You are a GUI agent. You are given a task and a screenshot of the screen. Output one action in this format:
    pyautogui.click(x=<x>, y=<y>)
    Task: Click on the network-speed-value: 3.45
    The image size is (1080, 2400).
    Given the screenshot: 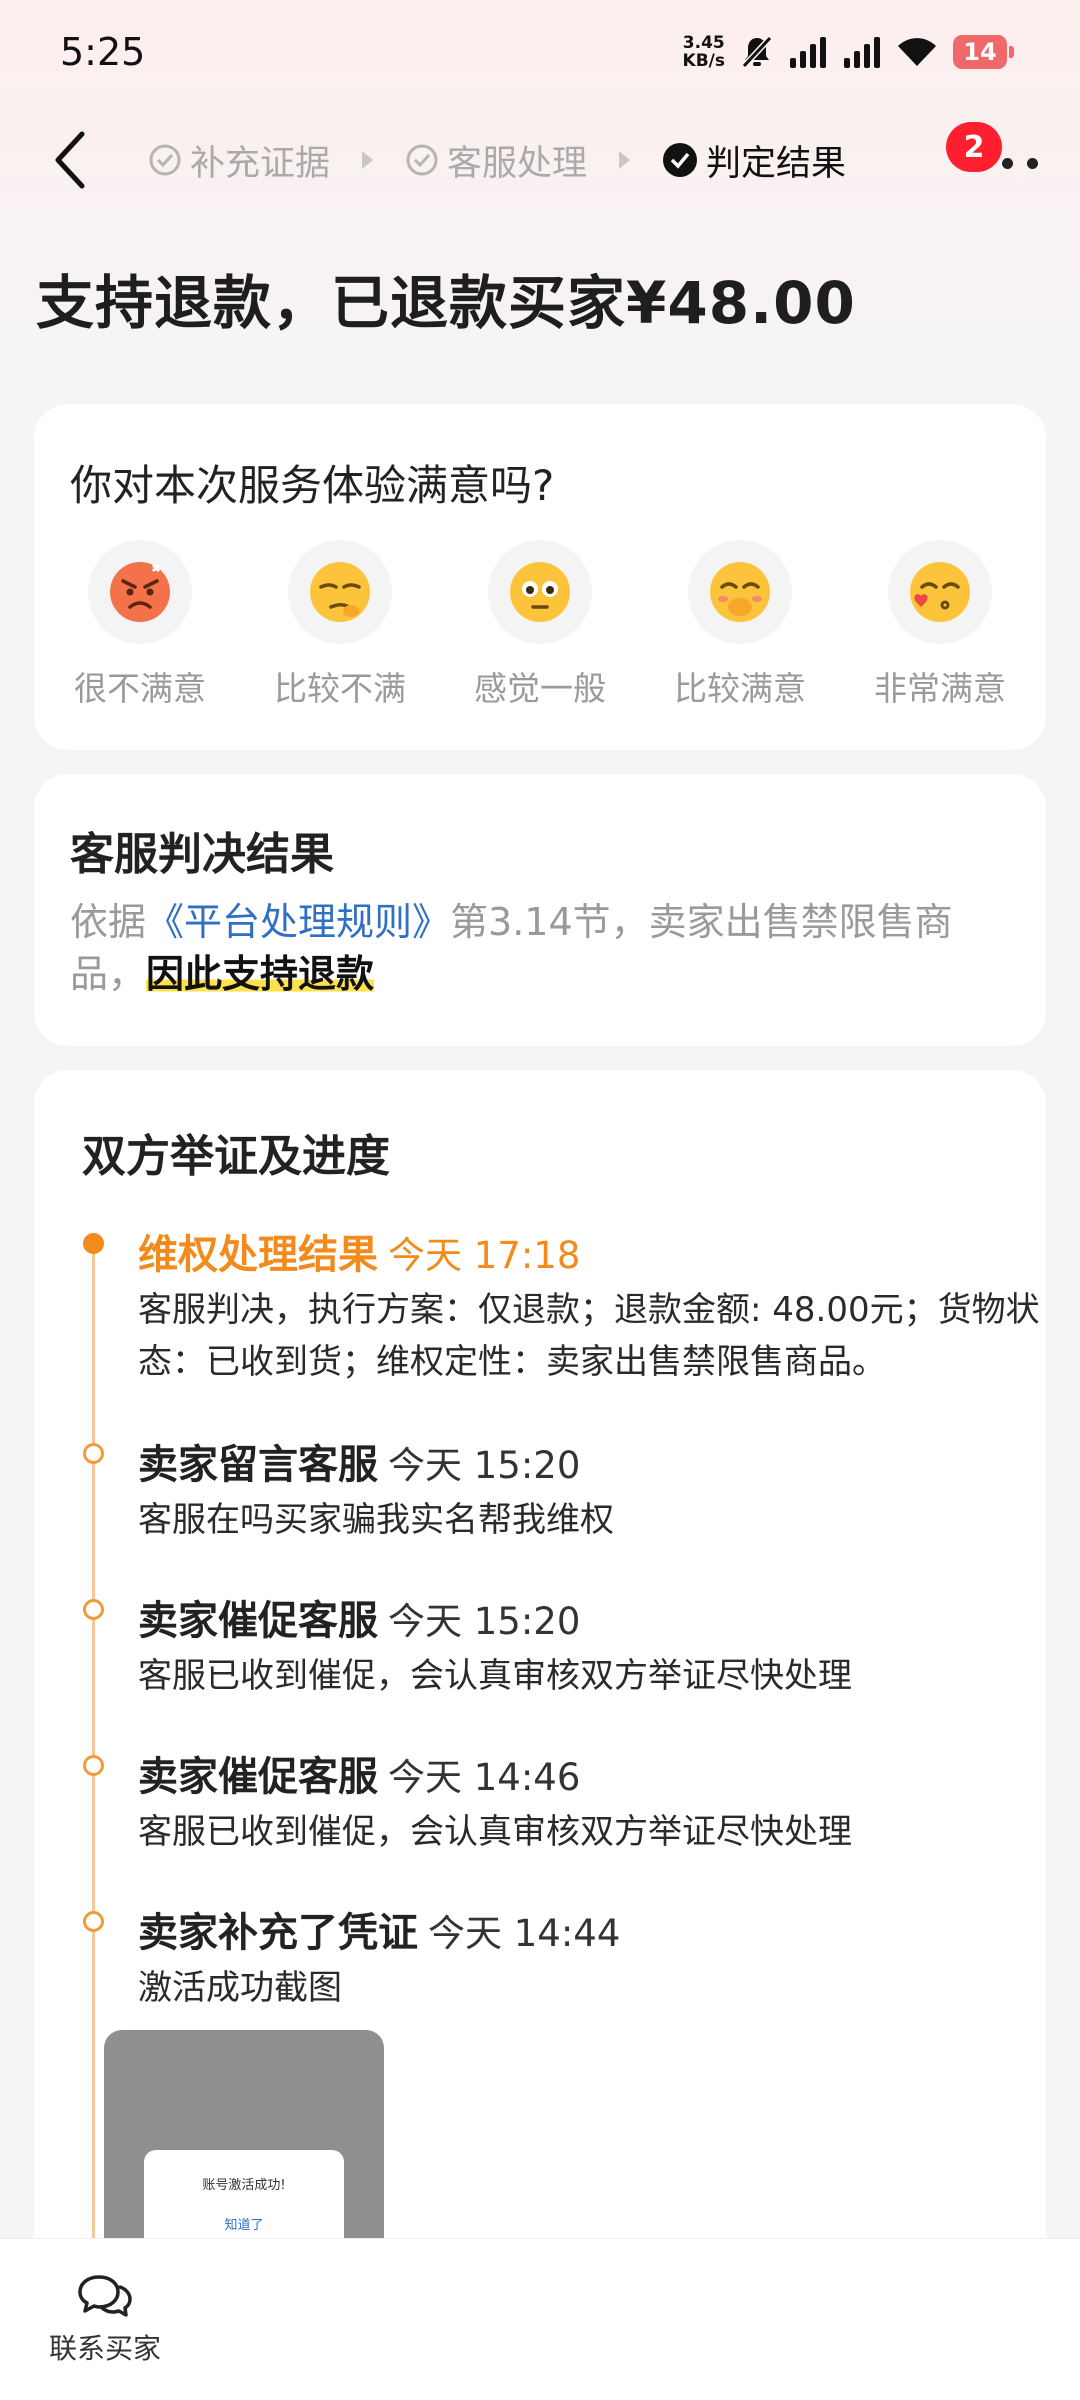 What is the action you would take?
    pyautogui.click(x=703, y=43)
    